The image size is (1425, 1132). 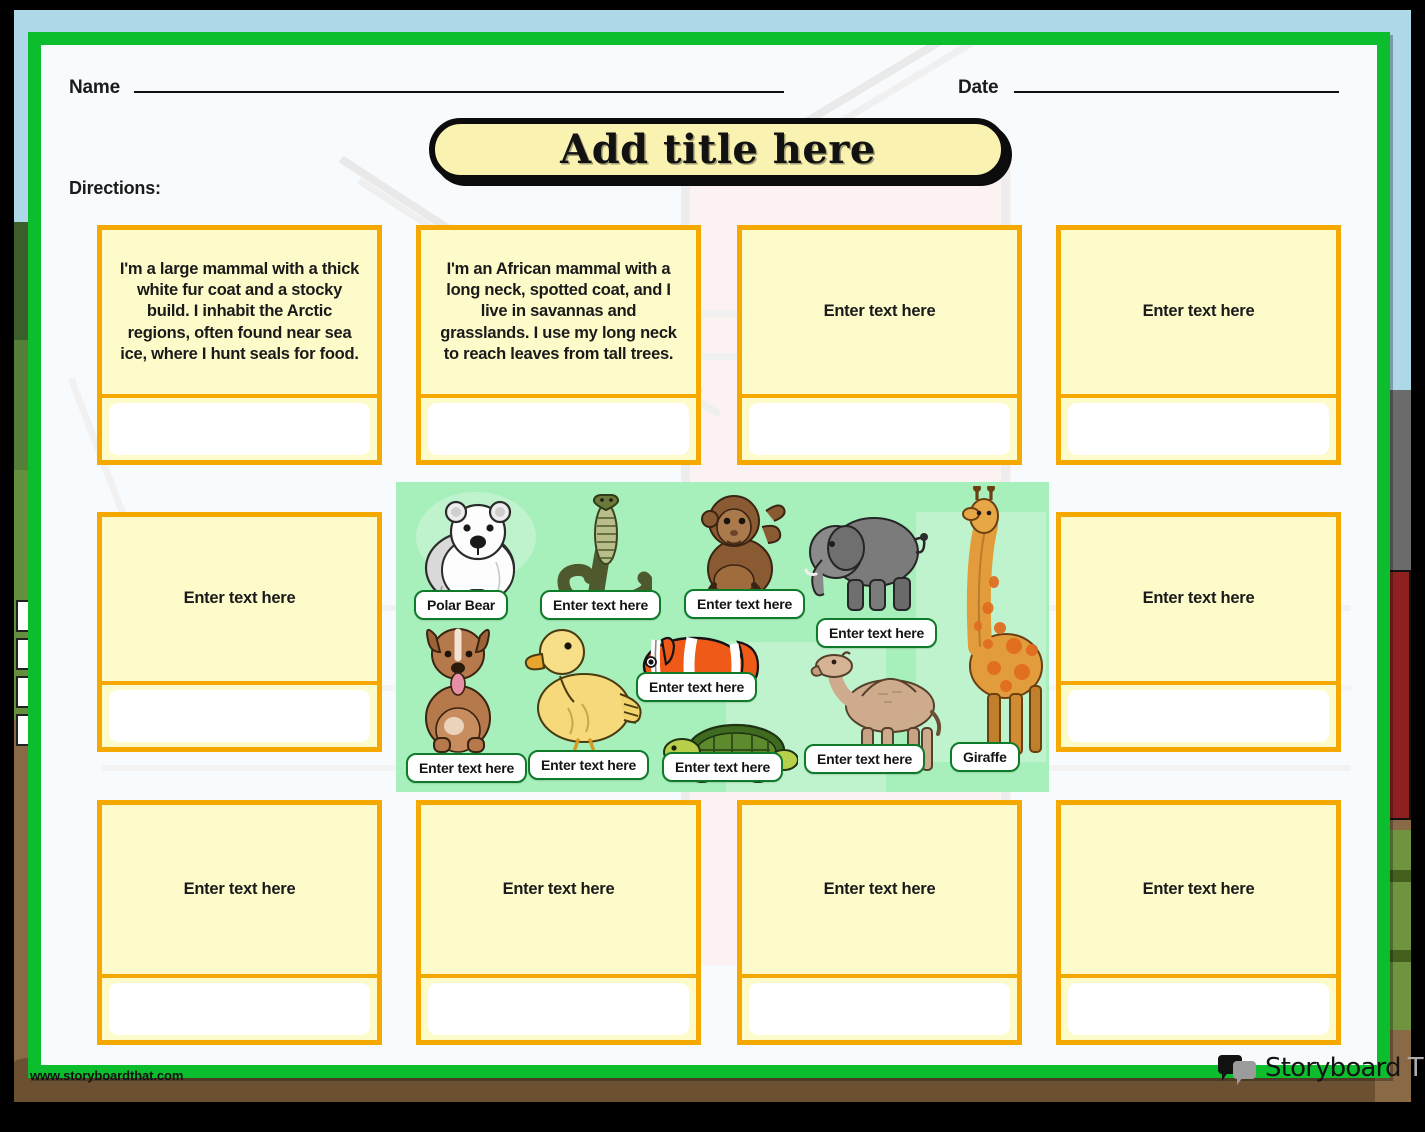 I want to click on card-10-text: Enter text here, so click(x=1198, y=888).